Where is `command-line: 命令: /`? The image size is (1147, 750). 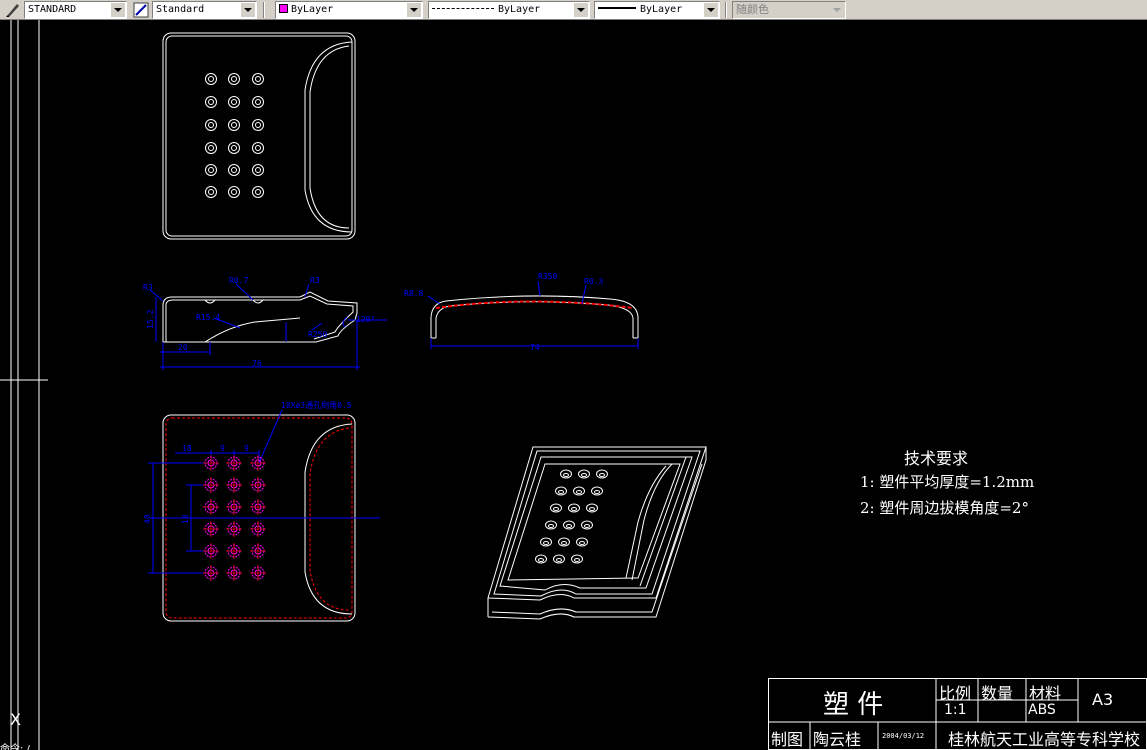 command-line: 命令: / is located at coordinates (15, 745).